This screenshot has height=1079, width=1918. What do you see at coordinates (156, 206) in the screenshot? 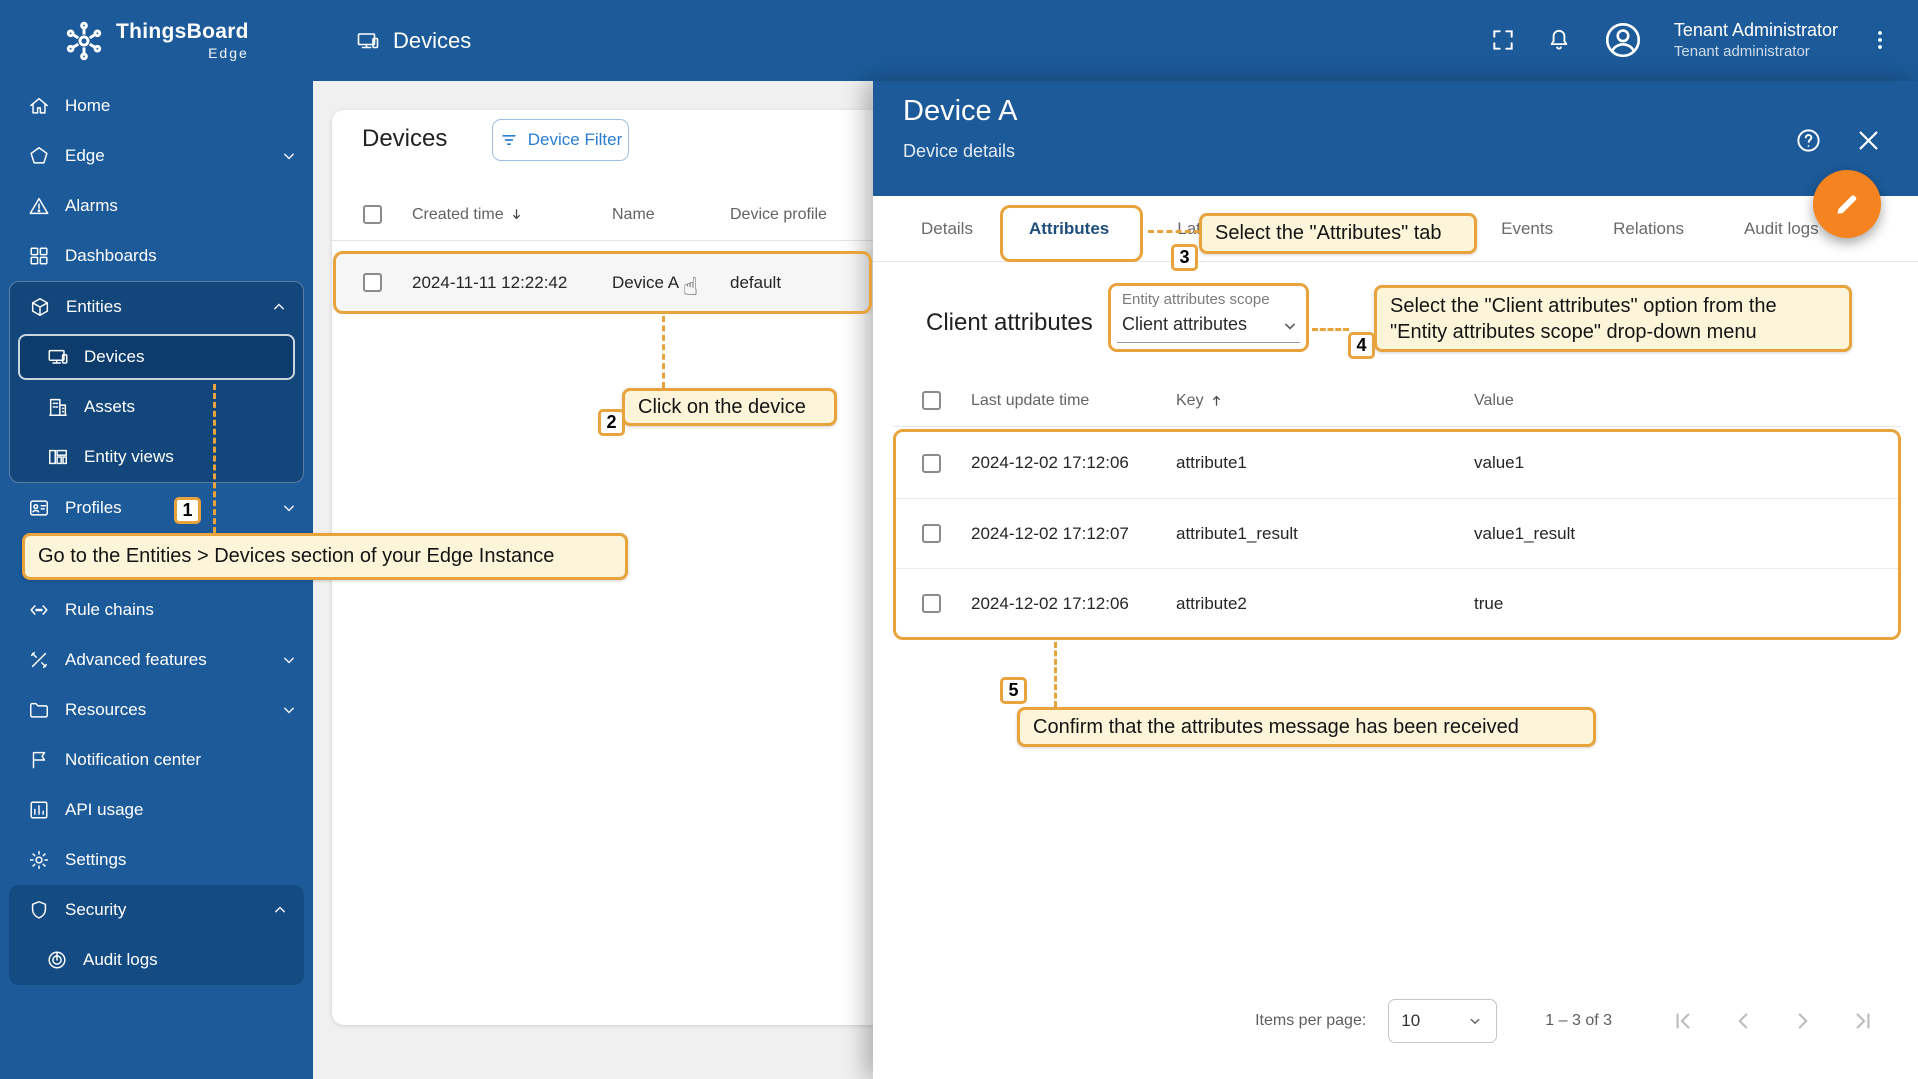
I see `sidebar-item-alarms: Alarms` at bounding box center [156, 206].